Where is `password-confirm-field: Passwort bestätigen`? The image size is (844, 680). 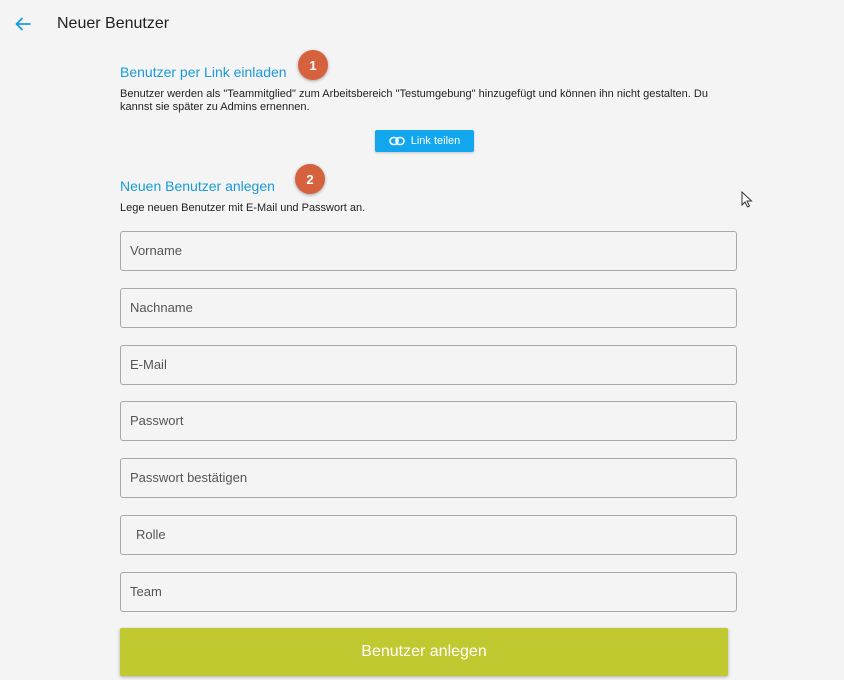
password-confirm-field: Passwort bestätigen is located at coordinates (428, 478).